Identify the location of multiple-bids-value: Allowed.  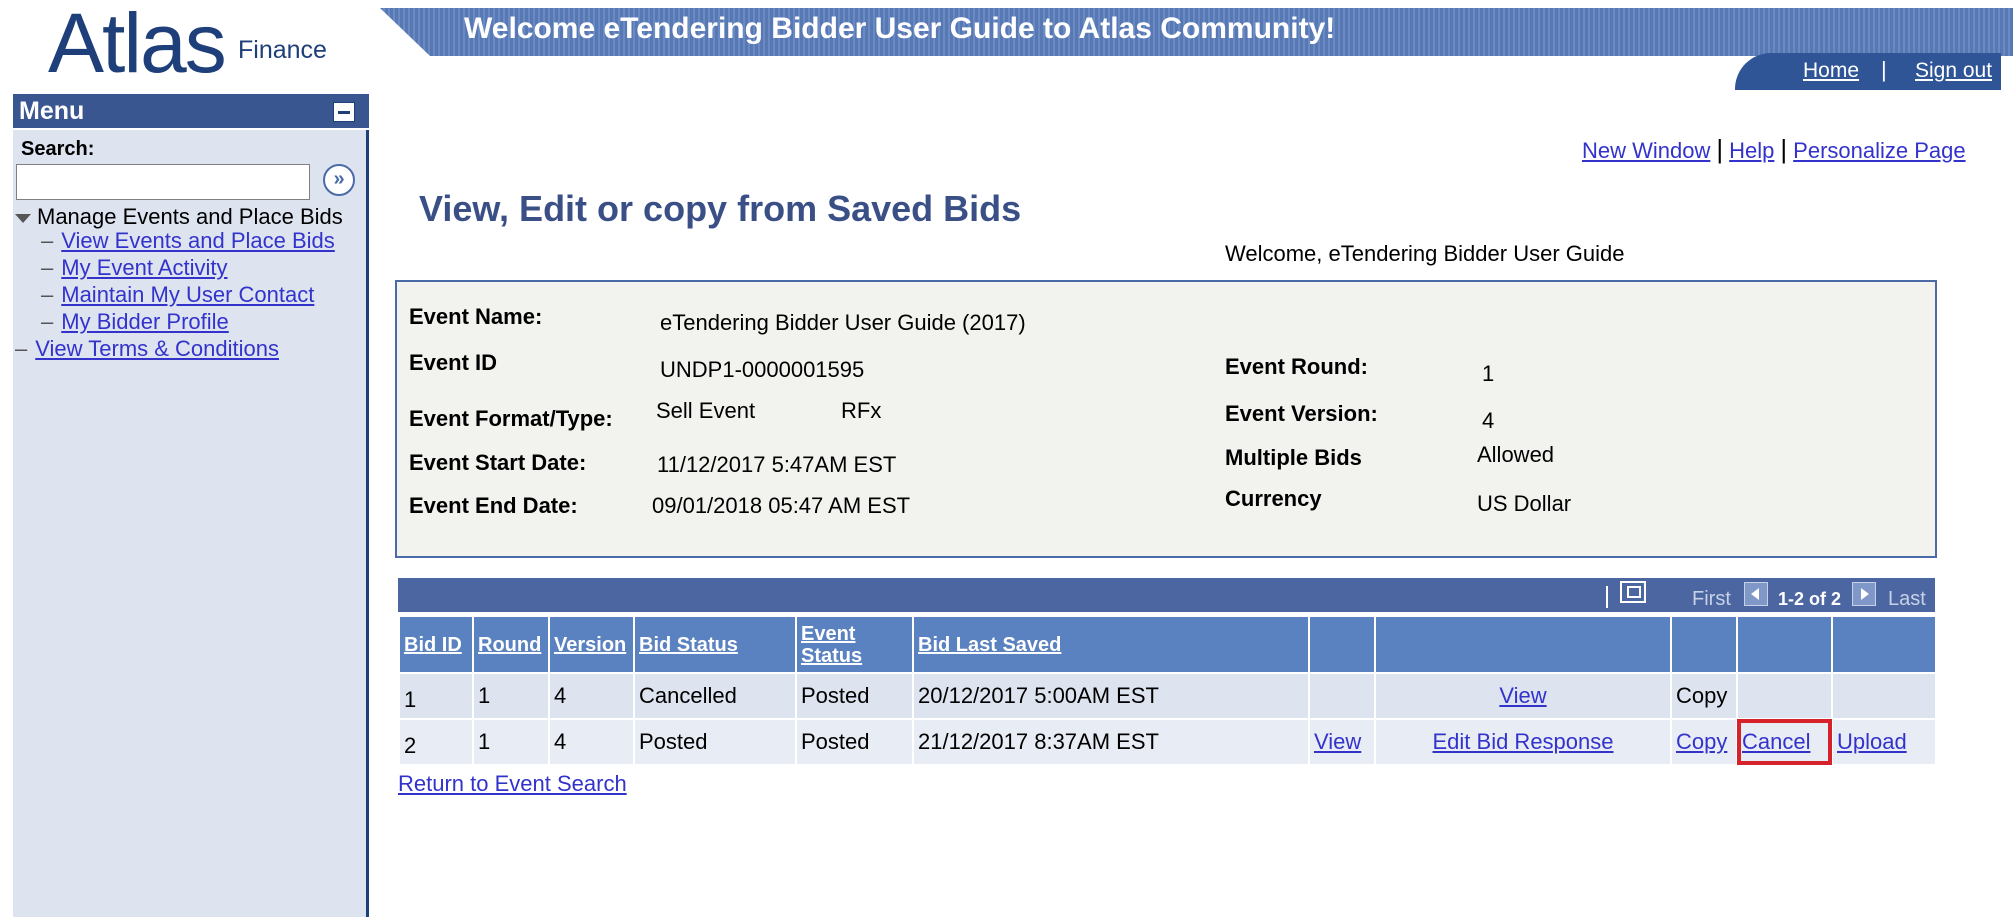
(1516, 454).